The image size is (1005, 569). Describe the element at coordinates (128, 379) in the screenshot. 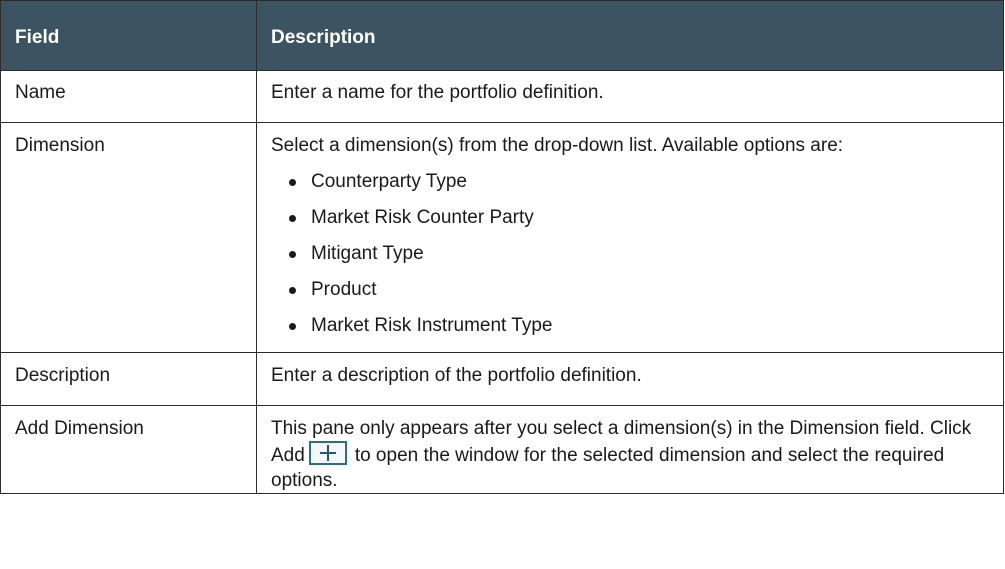

I see `field-cell-description: Description` at that location.